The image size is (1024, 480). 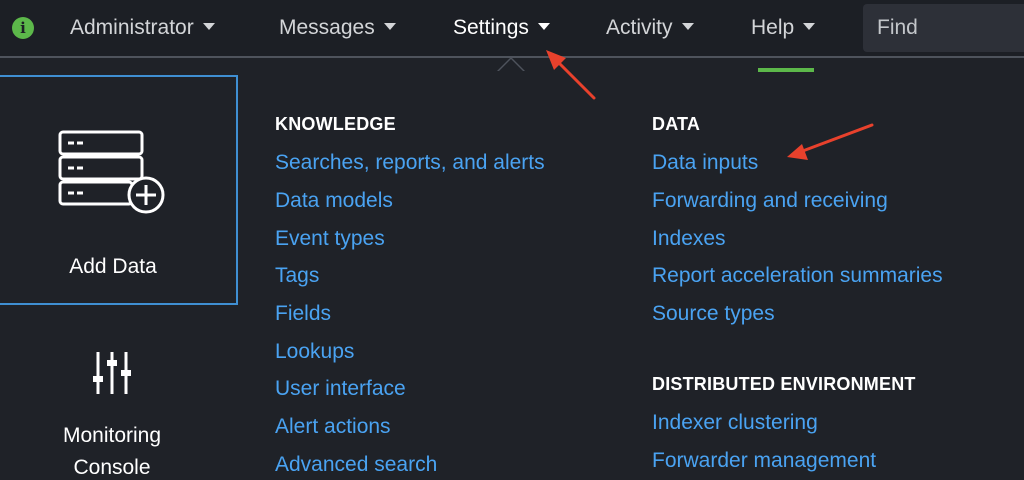 What do you see at coordinates (330, 239) in the screenshot?
I see `link-event-types: Event types` at bounding box center [330, 239].